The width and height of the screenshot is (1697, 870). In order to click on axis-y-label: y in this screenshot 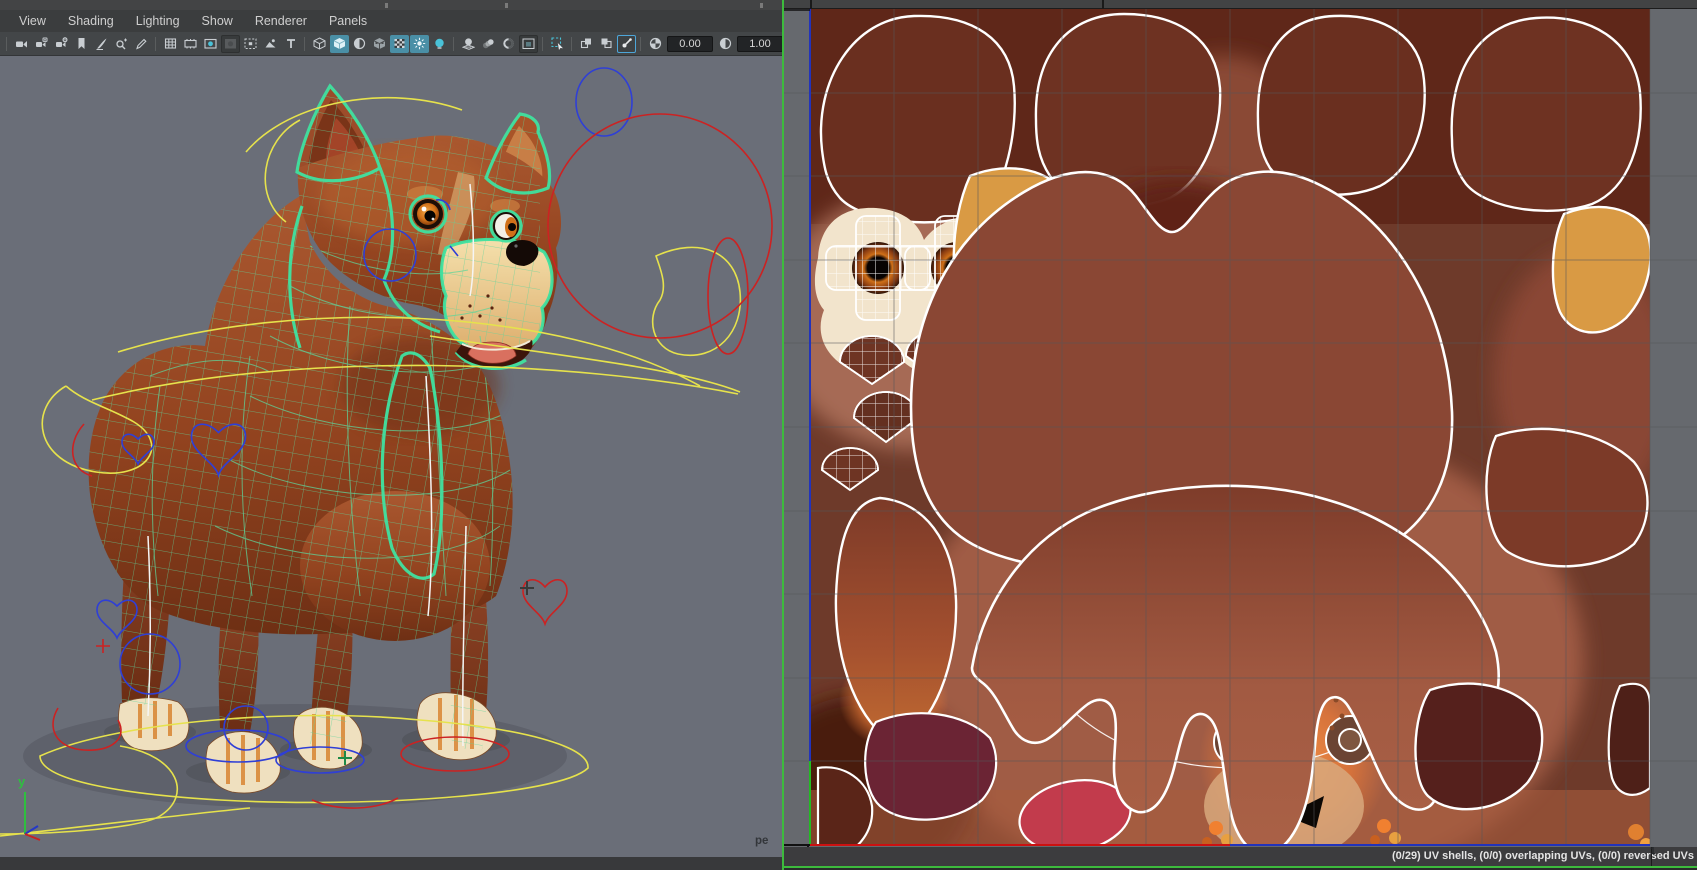, I will do `click(22, 781)`.